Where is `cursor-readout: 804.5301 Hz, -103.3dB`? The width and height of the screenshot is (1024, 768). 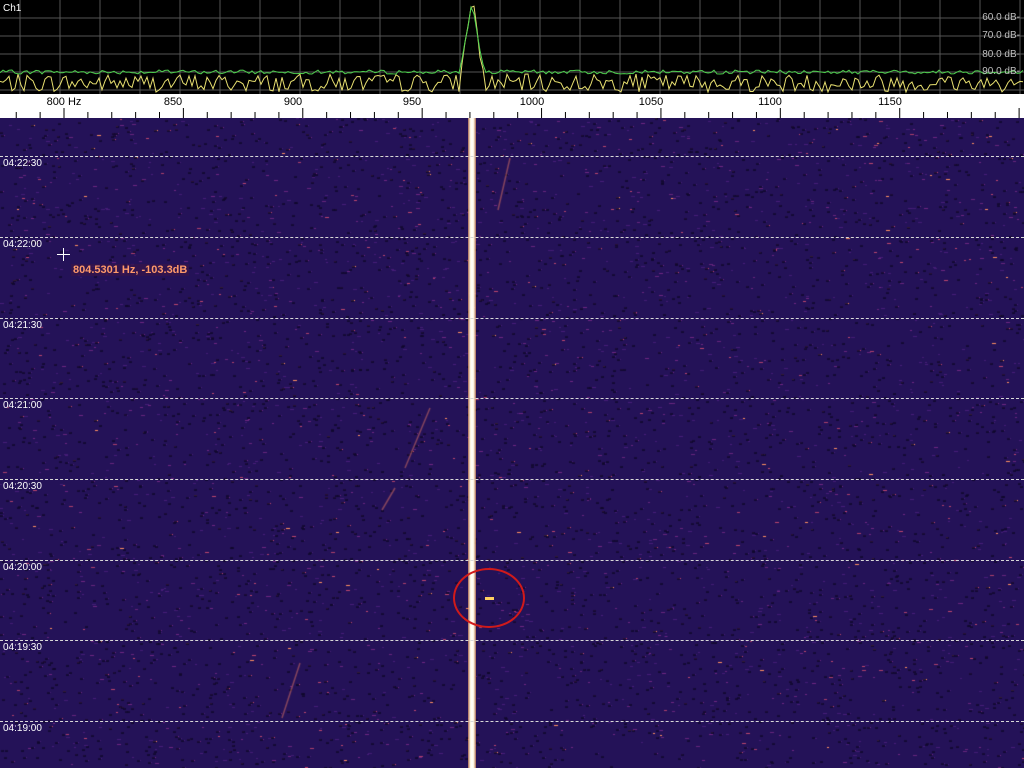 cursor-readout: 804.5301 Hz, -103.3dB is located at coordinates (130, 270).